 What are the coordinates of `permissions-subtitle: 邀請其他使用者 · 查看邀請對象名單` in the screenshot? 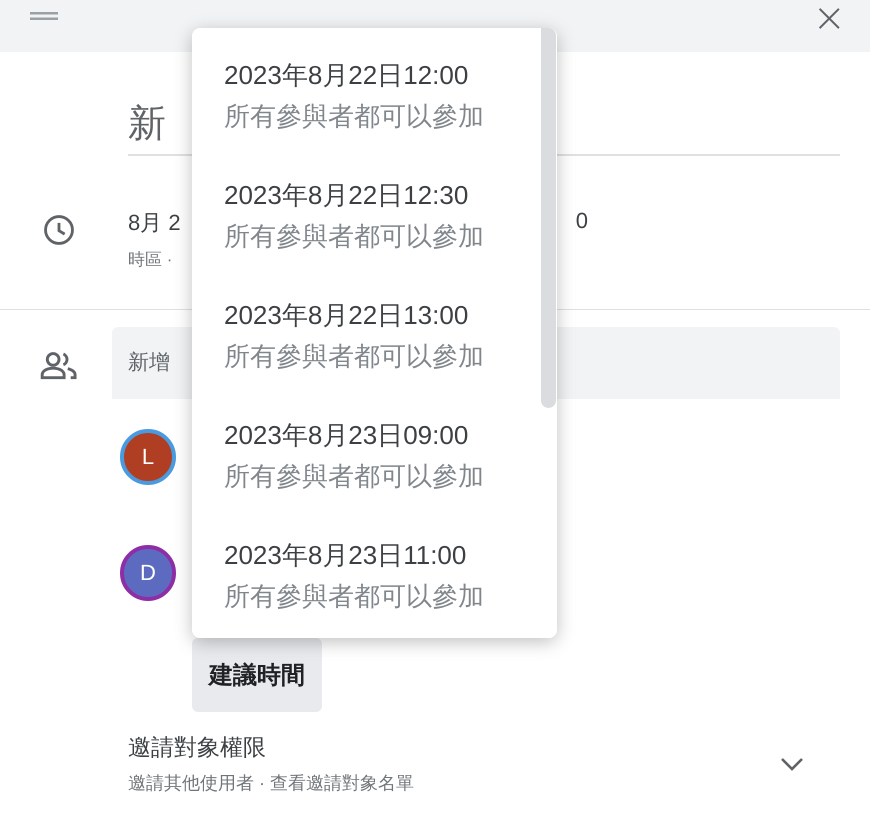 It's located at (271, 783).